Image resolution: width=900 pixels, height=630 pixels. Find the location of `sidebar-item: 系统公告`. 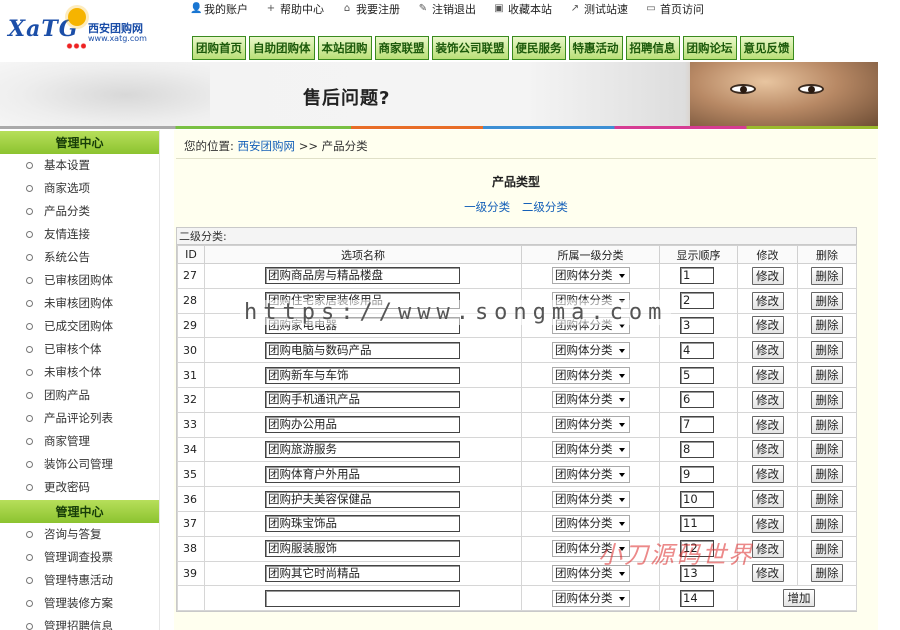

sidebar-item: 系统公告 is located at coordinates (79, 257).